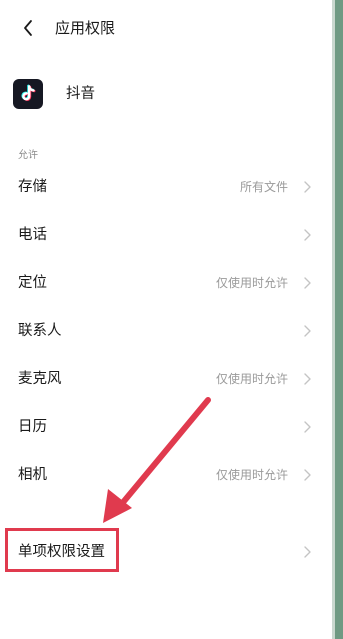  I want to click on header: 应用权限, so click(166, 28).